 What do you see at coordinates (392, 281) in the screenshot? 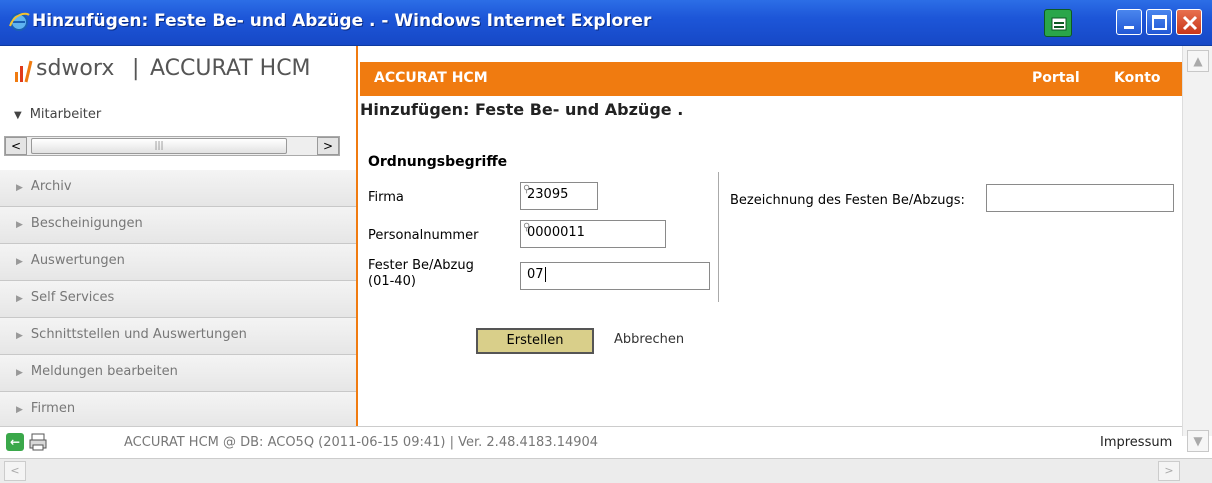
I see `fester-label-line2: (01-40)` at bounding box center [392, 281].